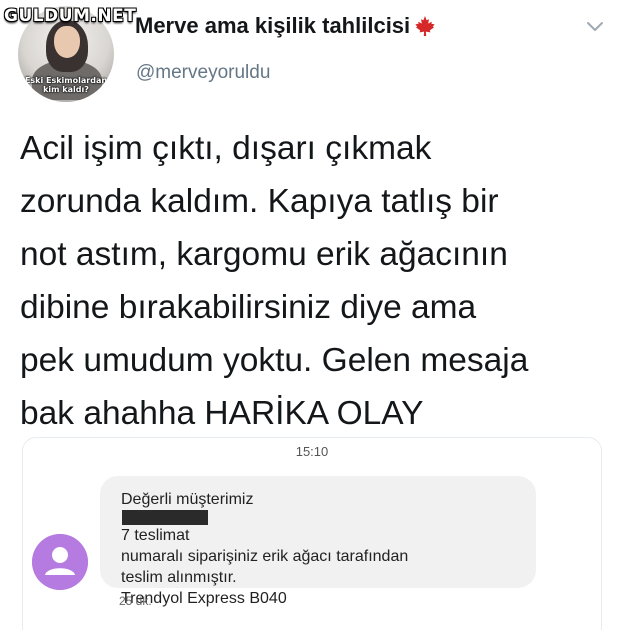  What do you see at coordinates (67, 42) in the screenshot?
I see `avatar-face` at bounding box center [67, 42].